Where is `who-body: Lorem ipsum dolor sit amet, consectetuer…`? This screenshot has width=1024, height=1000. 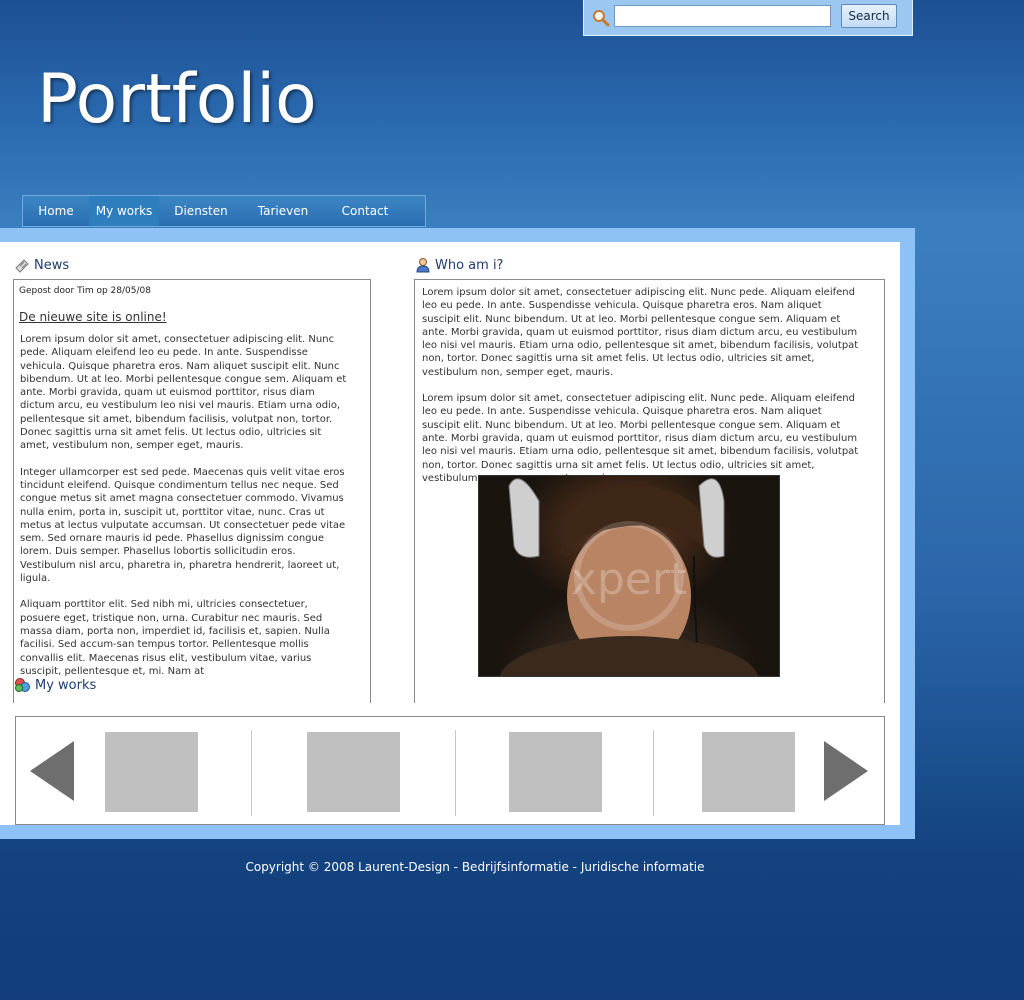
who-body: Lorem ipsum dolor sit amet, consectetuer… is located at coordinates (642, 392).